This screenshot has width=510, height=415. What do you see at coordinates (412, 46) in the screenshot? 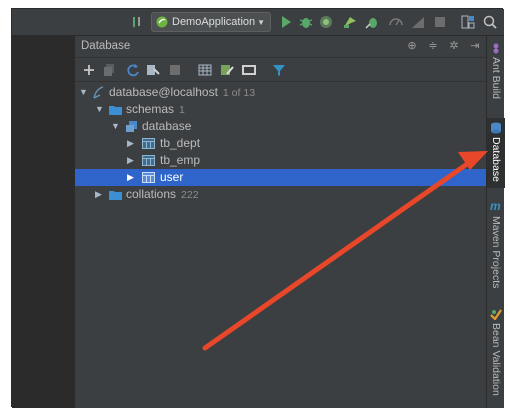
I see `target-icon: ⊕` at bounding box center [412, 46].